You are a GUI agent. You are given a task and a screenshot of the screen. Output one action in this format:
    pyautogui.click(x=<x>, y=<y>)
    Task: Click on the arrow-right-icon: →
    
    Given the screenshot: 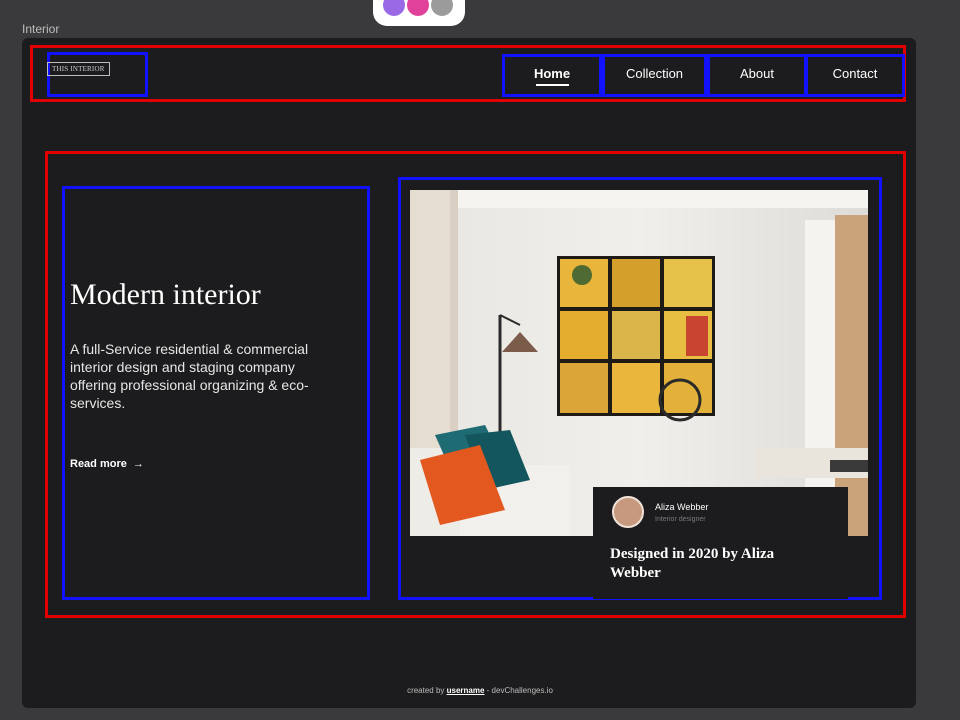 What is the action you would take?
    pyautogui.click(x=138, y=464)
    